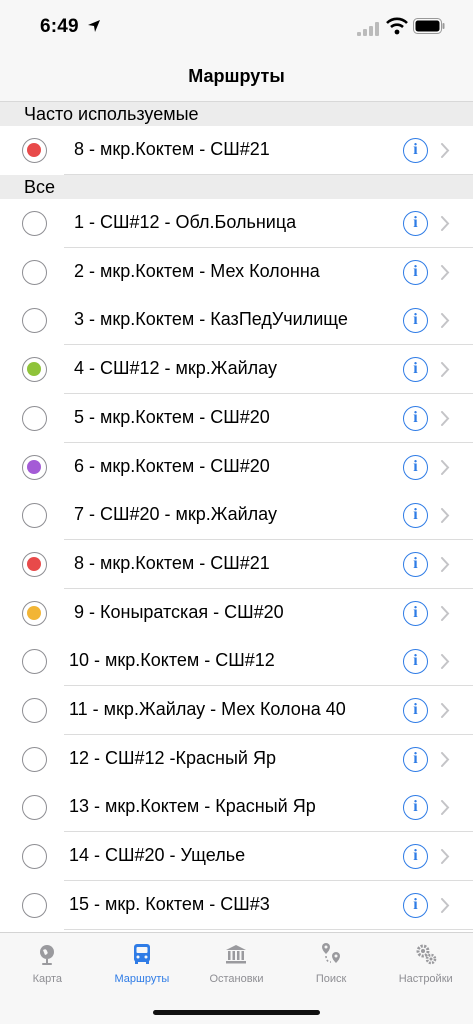 The width and height of the screenshot is (473, 1024). Describe the element at coordinates (47, 979) in the screenshot. I see `tab-label: Карта` at that location.